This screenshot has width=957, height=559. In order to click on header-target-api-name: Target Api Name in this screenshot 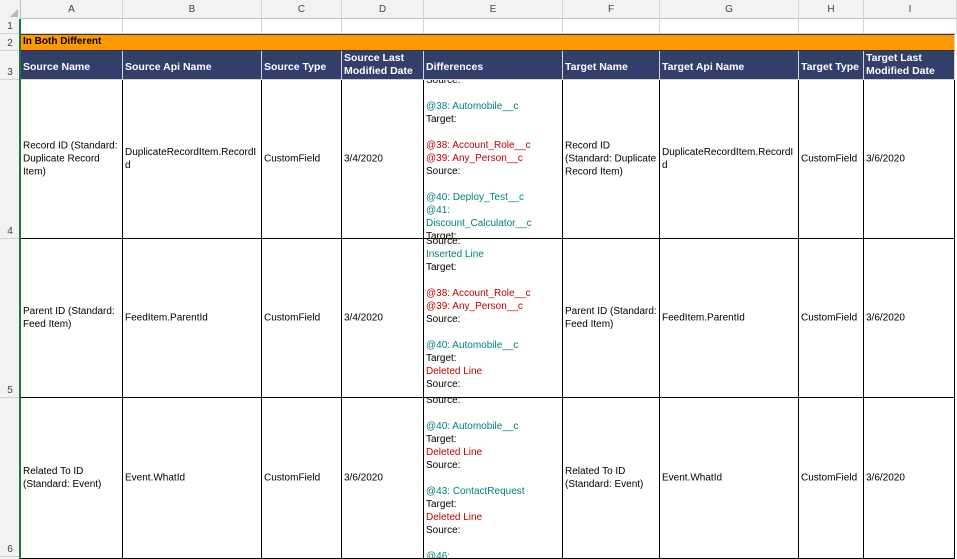, I will do `click(729, 65)`.